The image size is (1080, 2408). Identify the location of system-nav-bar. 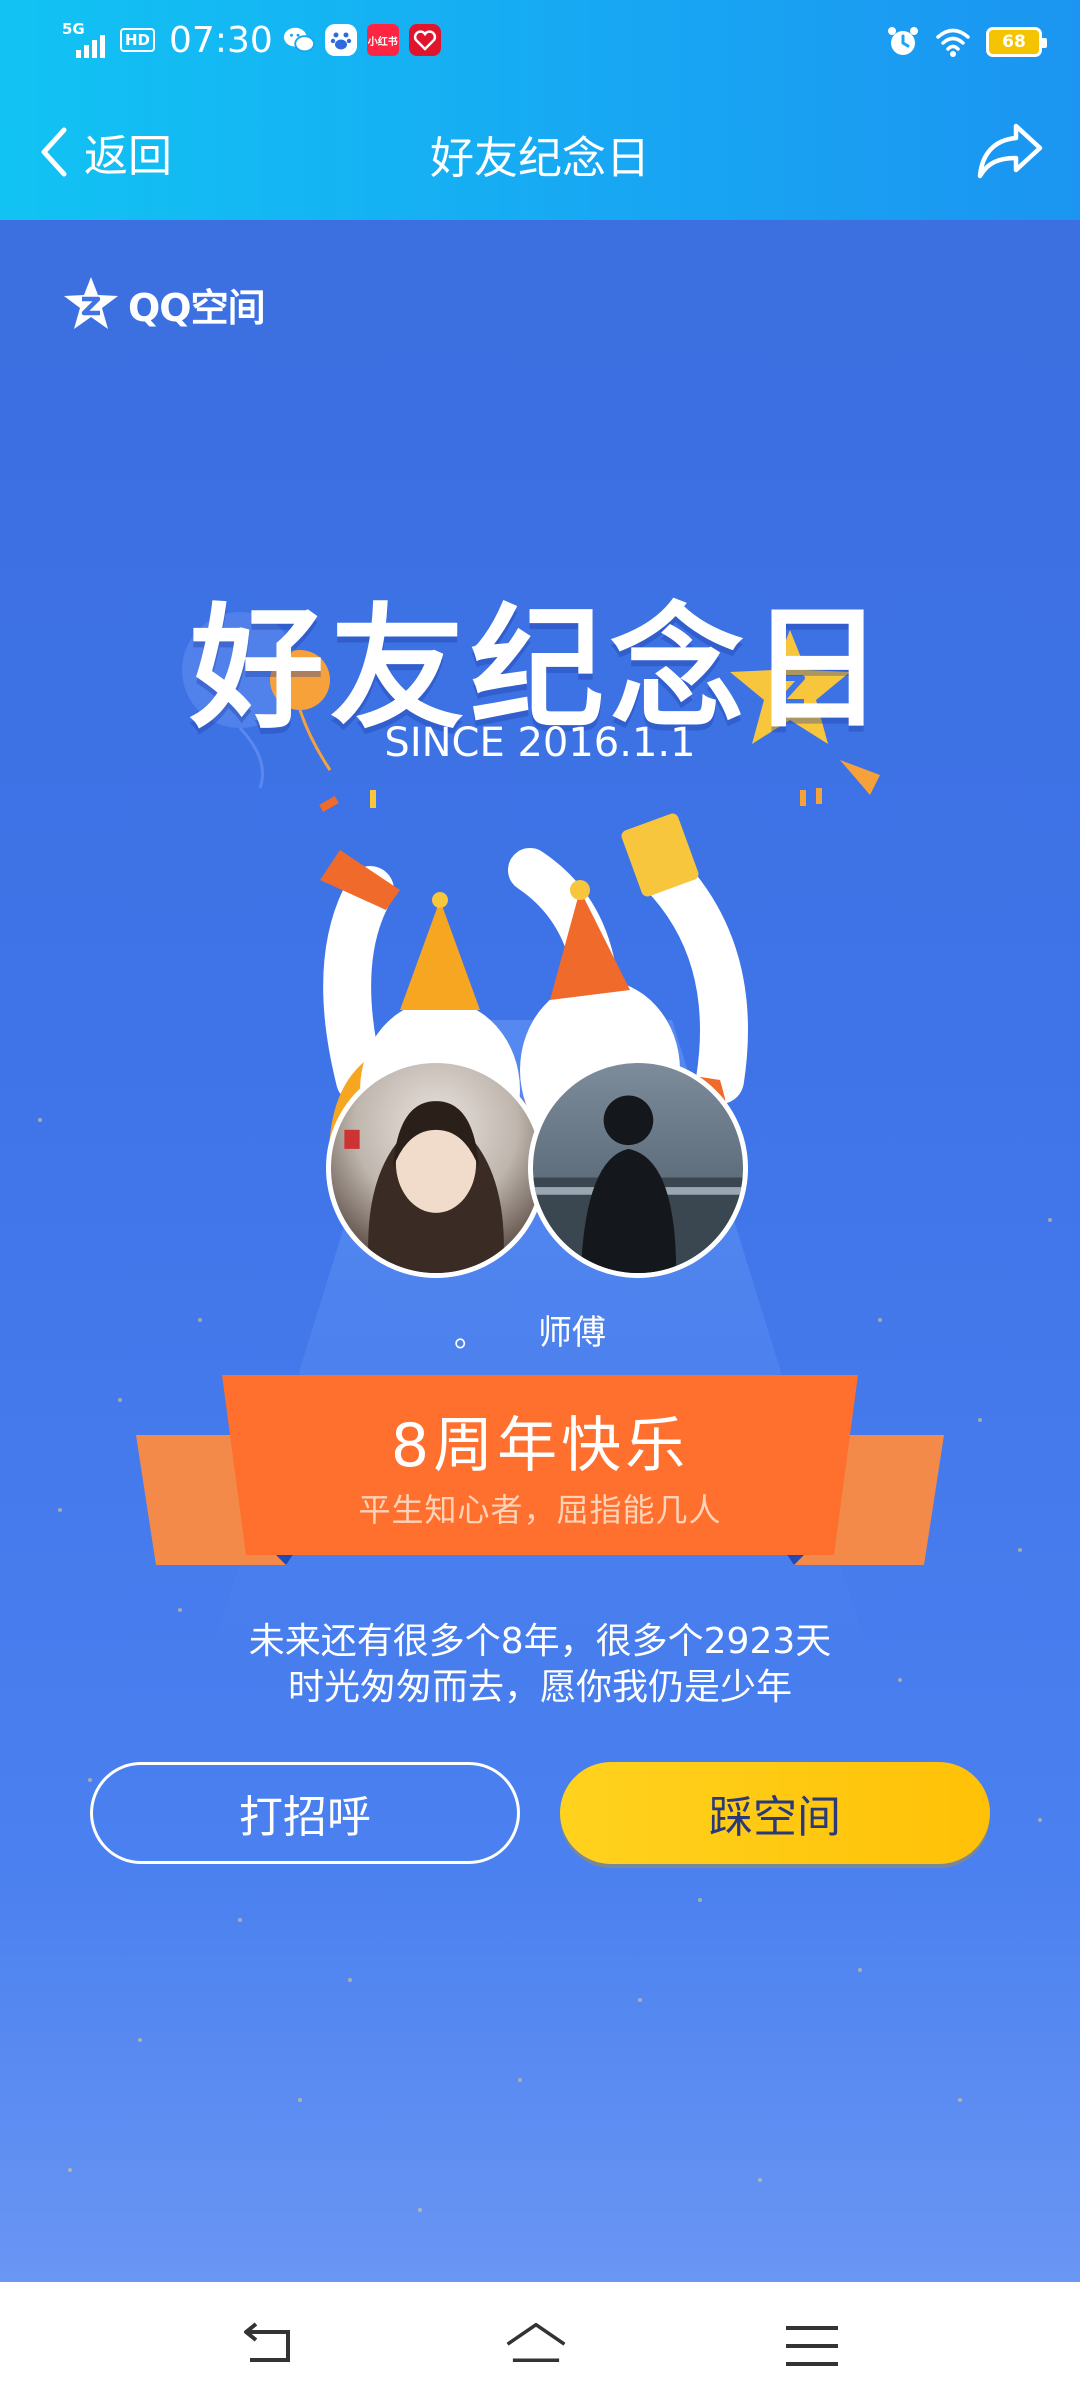
(540, 2345).